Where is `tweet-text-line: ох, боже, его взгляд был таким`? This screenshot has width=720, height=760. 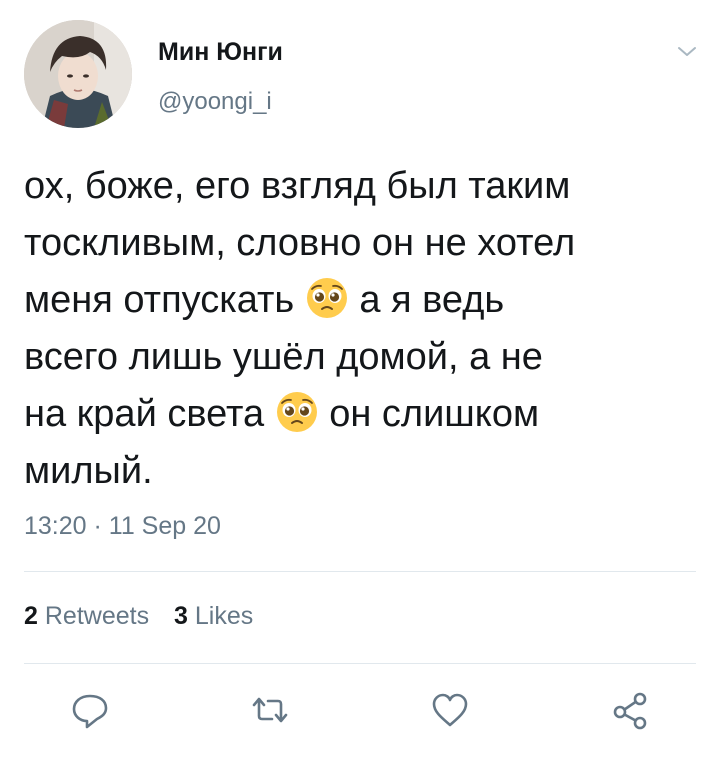 tweet-text-line: ох, боже, его взгляд был таким is located at coordinates (297, 186).